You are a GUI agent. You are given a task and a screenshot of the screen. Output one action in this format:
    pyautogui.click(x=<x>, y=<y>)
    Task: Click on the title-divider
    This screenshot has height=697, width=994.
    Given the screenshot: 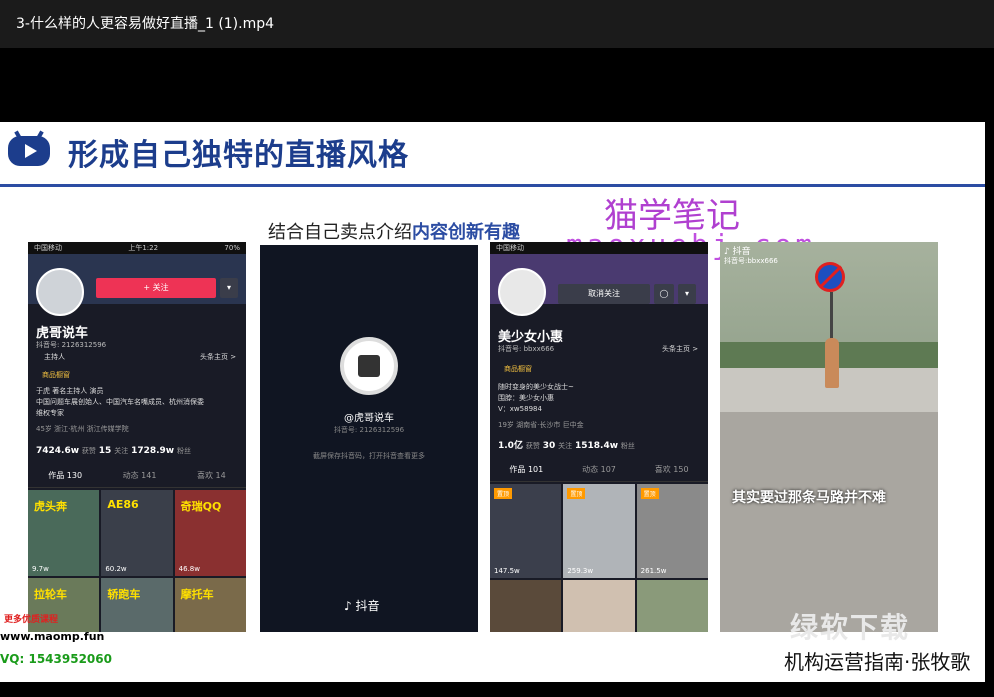 What is the action you would take?
    pyautogui.click(x=492, y=185)
    